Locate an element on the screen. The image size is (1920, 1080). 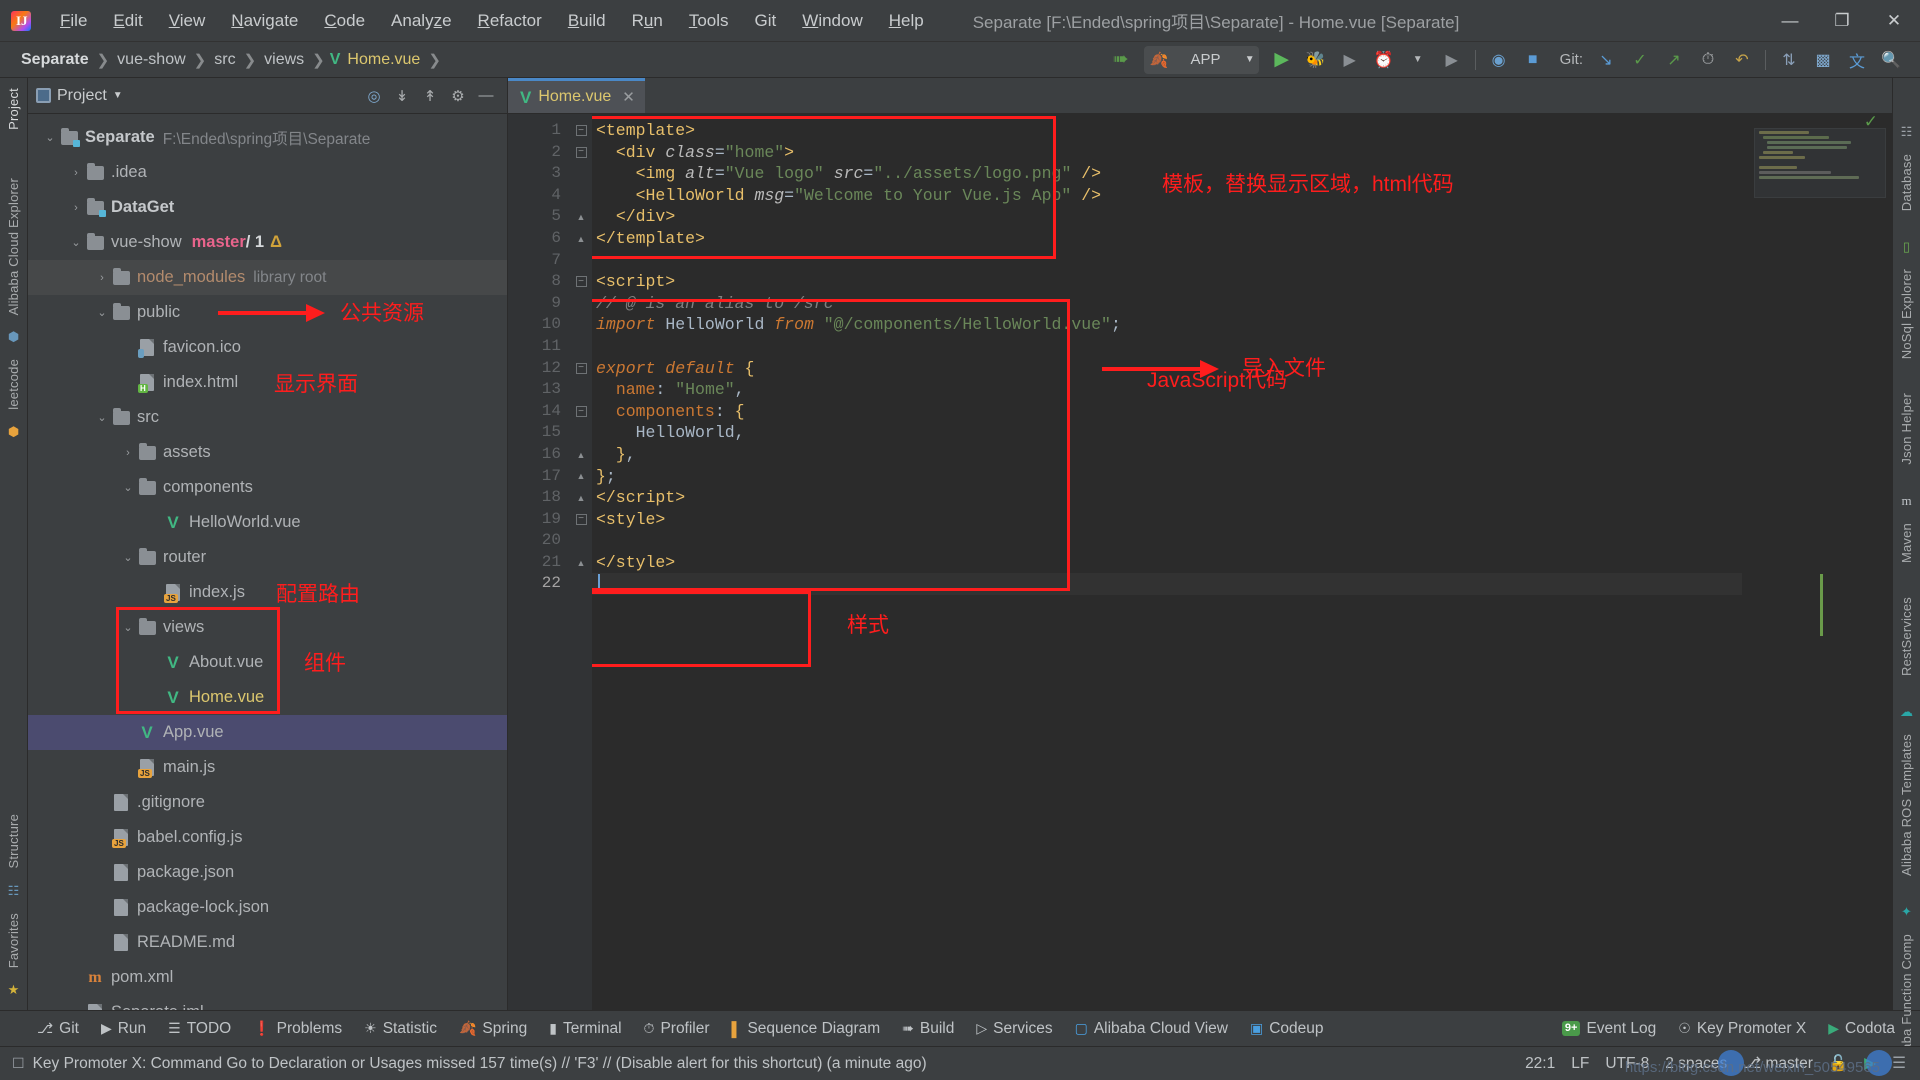
rail-item-structure: Structure is located at coordinates (13, 841).